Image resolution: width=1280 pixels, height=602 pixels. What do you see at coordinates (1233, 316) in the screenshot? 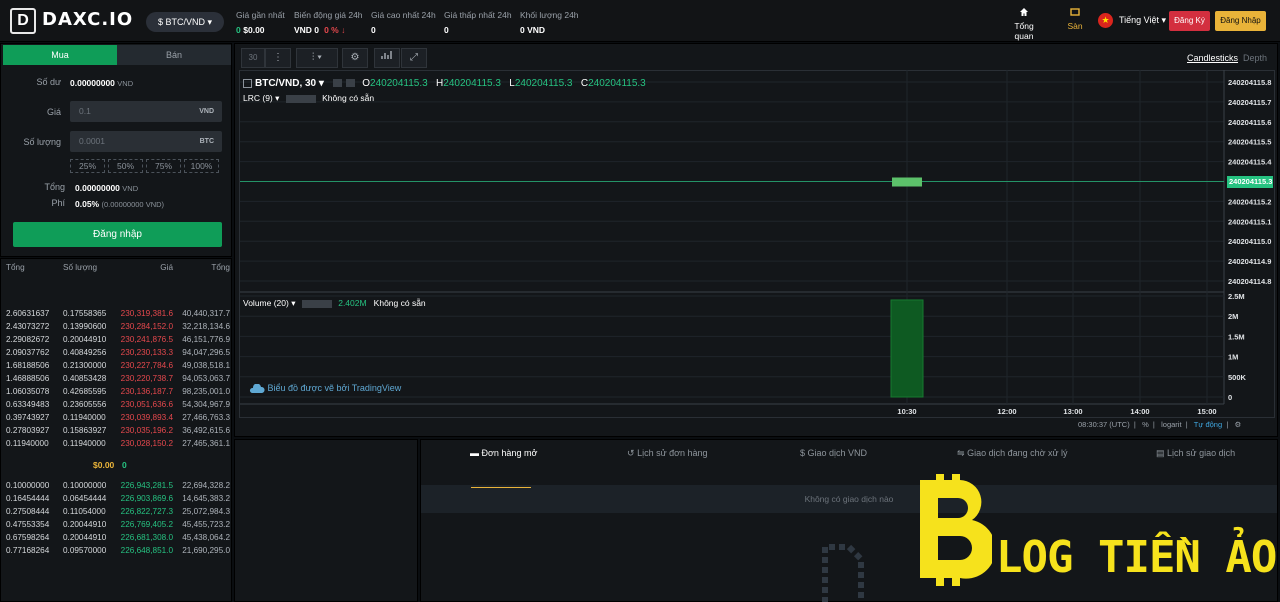
I see `volume-tick-label: 2M` at bounding box center [1233, 316].